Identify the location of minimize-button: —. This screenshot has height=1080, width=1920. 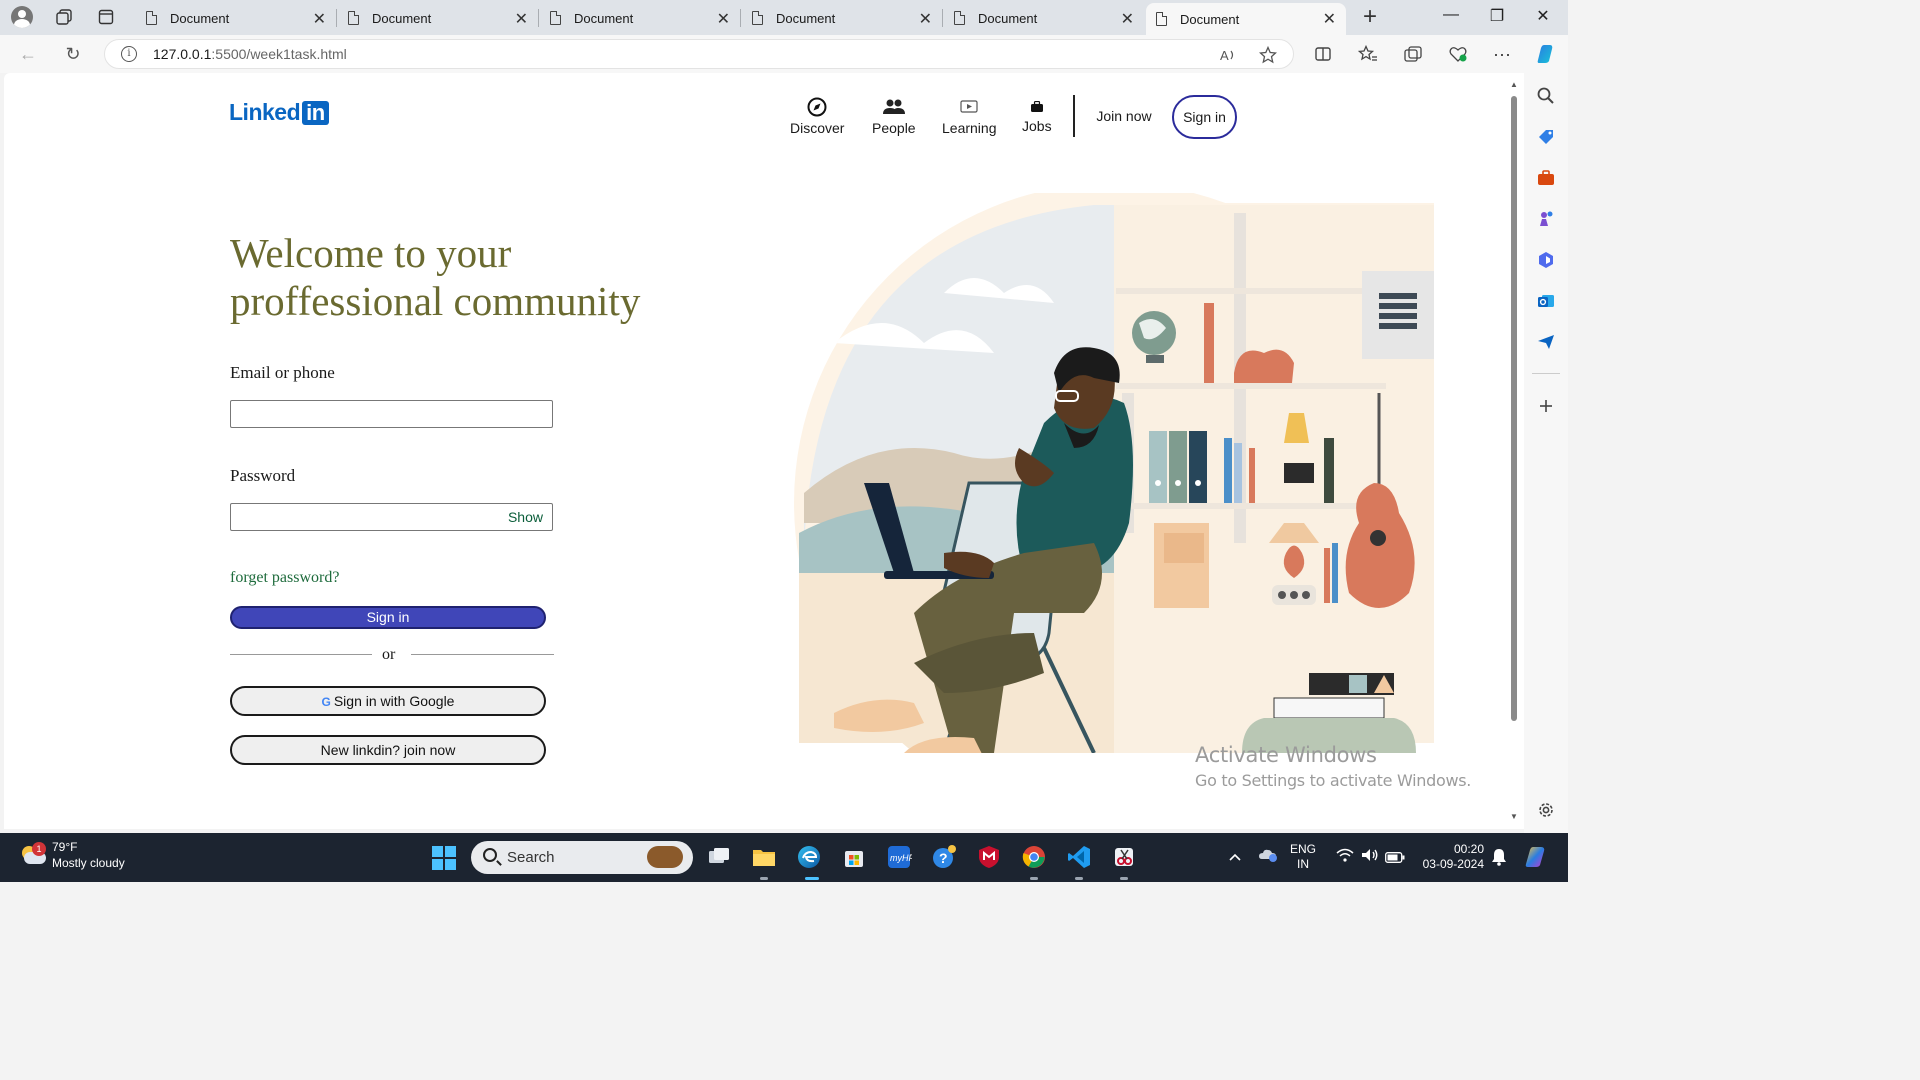
(1451, 15).